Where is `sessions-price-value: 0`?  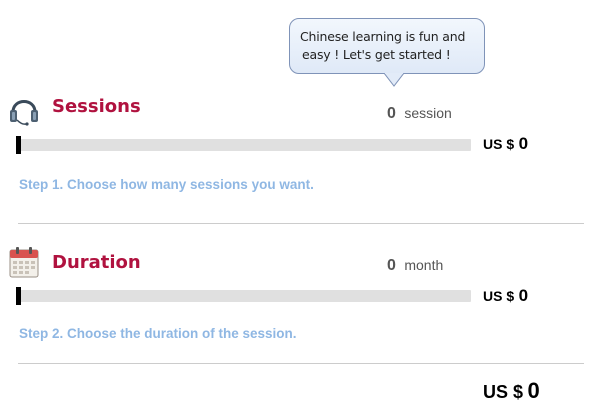 sessions-price-value: 0 is located at coordinates (523, 143).